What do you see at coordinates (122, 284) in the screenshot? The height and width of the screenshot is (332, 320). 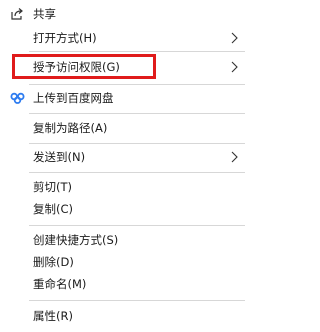 I see `menu-item-rename: 重命名(M)` at bounding box center [122, 284].